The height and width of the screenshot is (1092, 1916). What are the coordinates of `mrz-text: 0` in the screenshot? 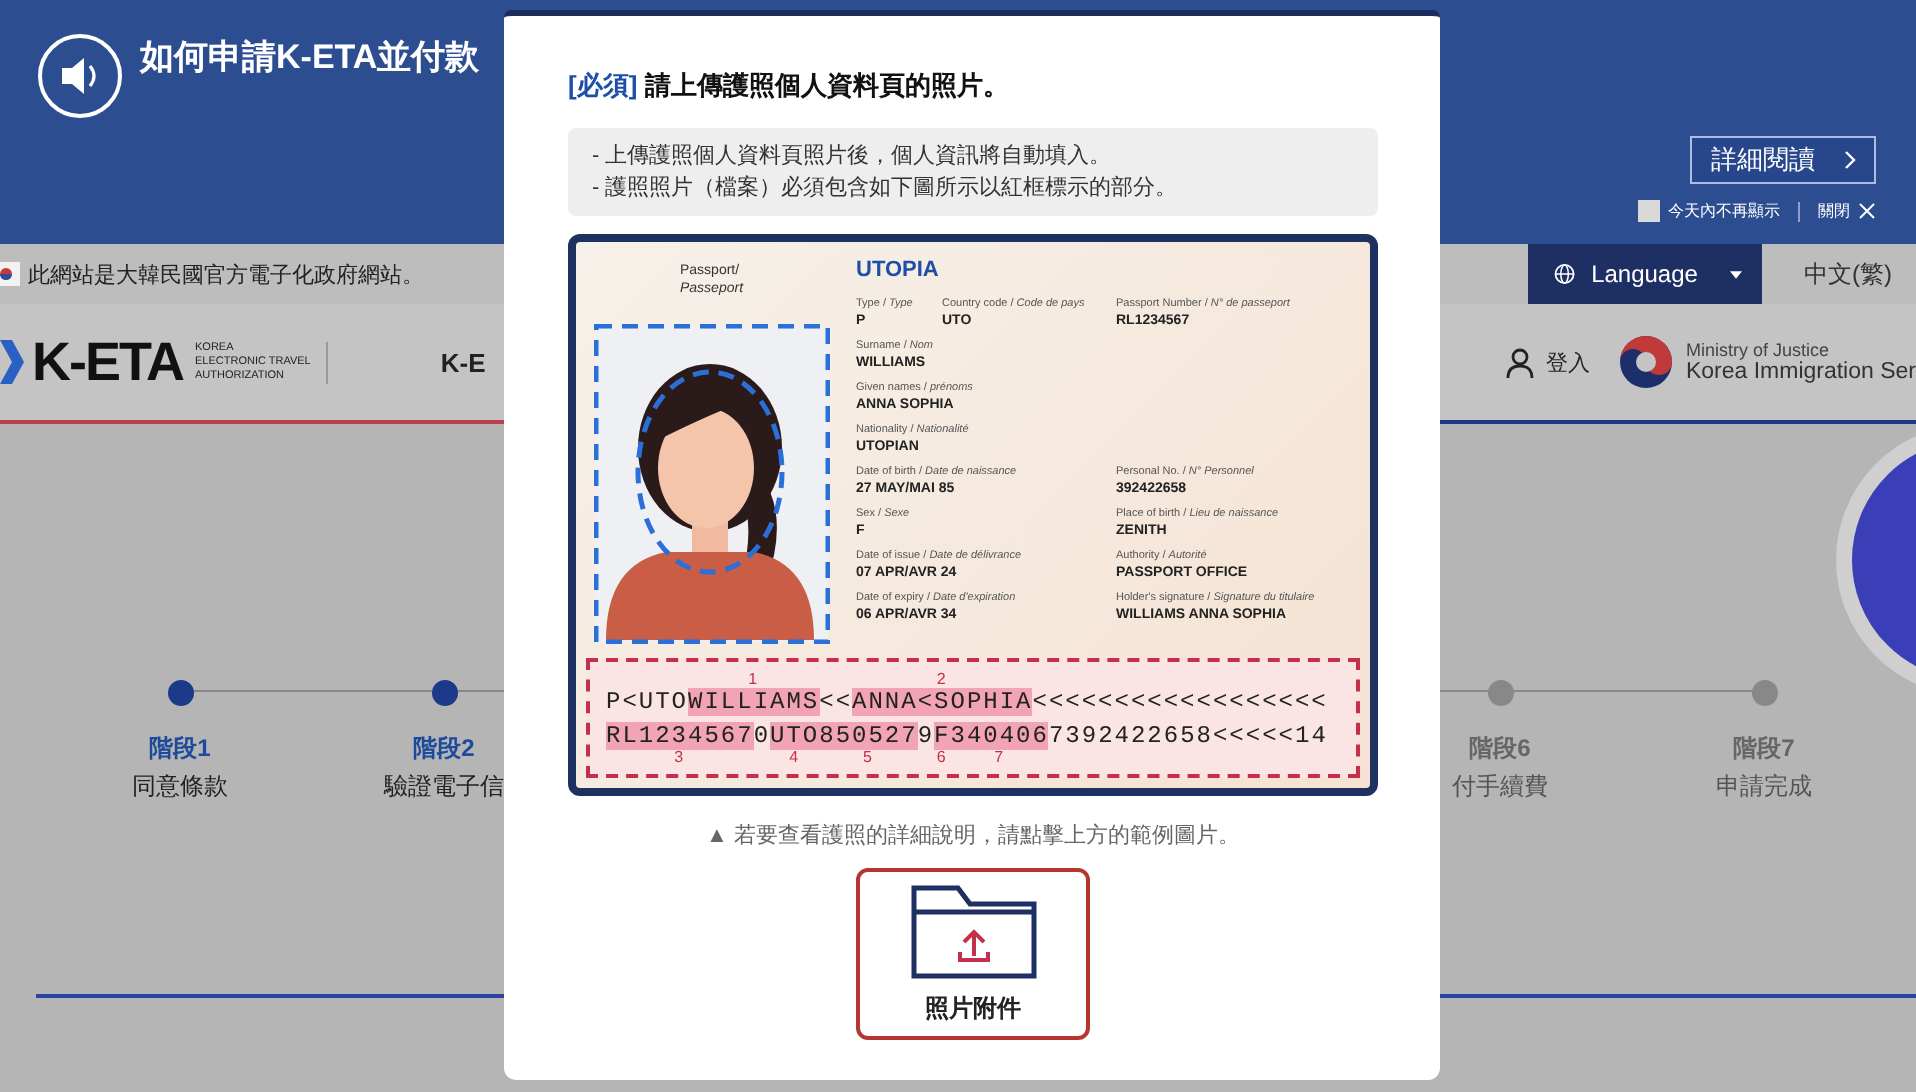 It's located at (762, 735).